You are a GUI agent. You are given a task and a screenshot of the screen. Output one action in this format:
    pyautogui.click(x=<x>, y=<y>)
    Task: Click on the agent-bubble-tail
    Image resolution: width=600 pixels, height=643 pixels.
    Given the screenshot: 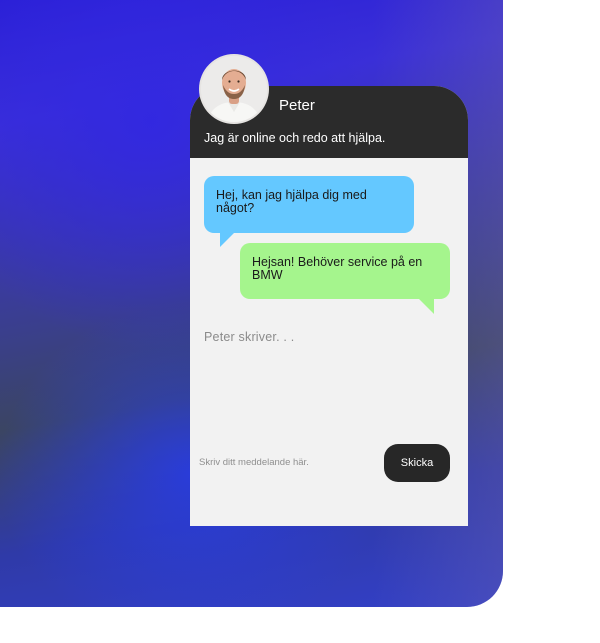 What is the action you would take?
    pyautogui.click(x=228, y=239)
    